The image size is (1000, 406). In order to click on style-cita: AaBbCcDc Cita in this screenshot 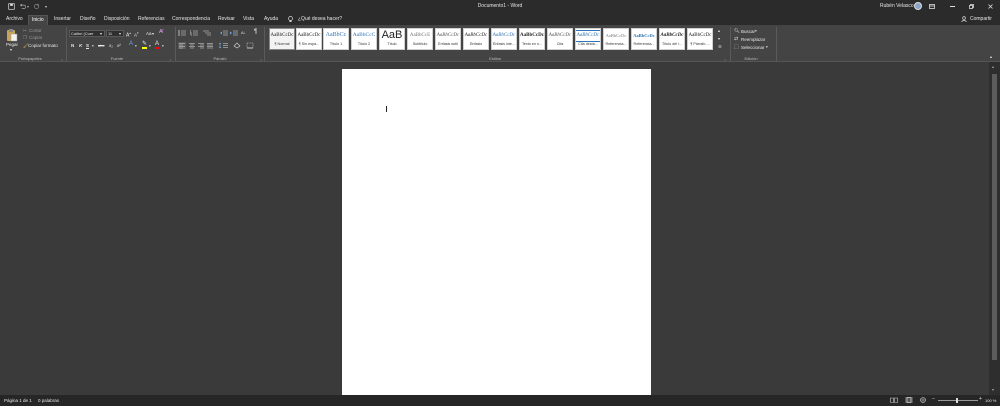, I will do `click(560, 39)`.